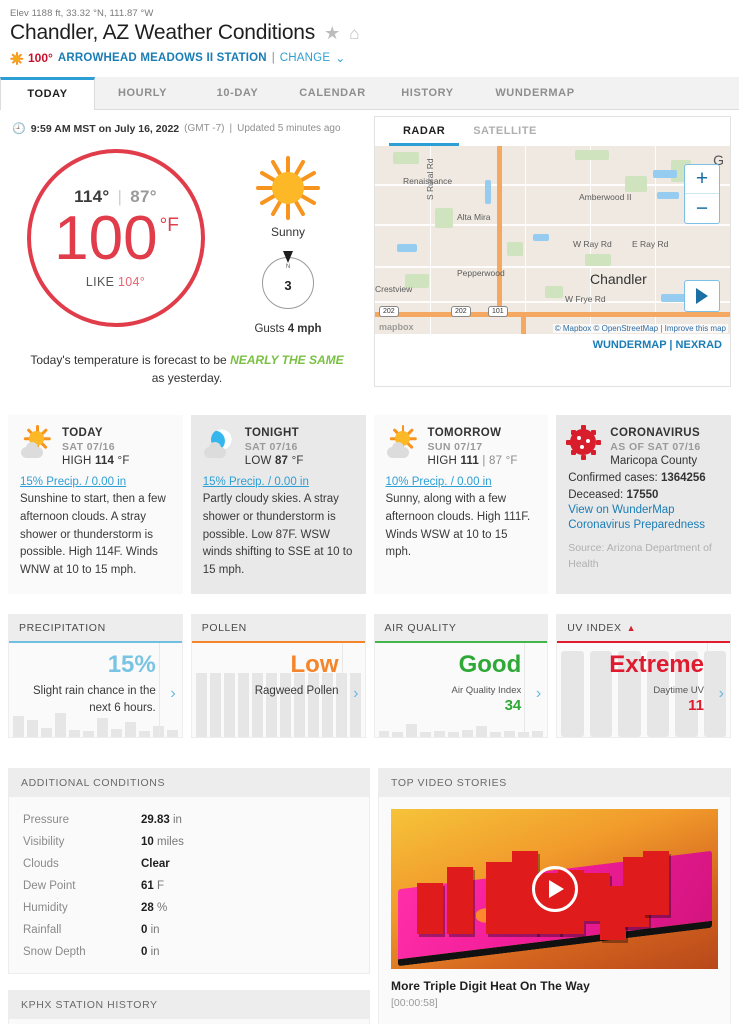 The image size is (739, 1024). What do you see at coordinates (354, 33) in the screenshot?
I see `home-icon: ⌂` at bounding box center [354, 33].